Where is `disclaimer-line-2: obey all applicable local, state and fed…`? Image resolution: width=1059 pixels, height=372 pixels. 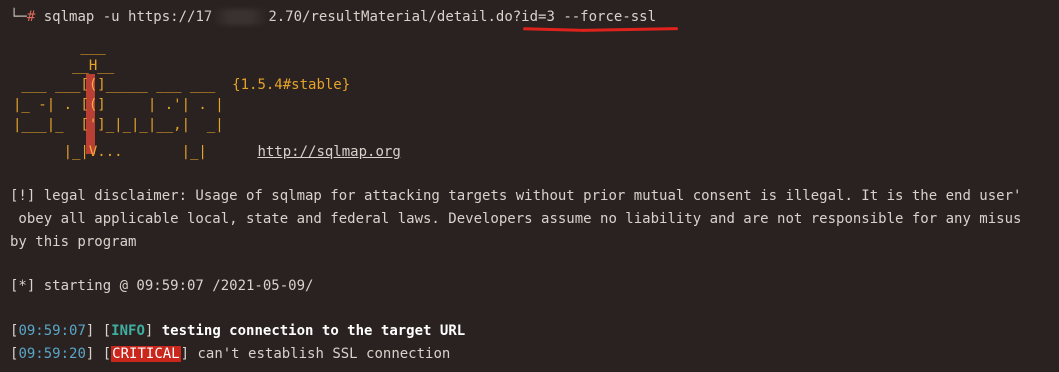 disclaimer-line-2: obey all applicable local, state and fed… is located at coordinates (516, 219).